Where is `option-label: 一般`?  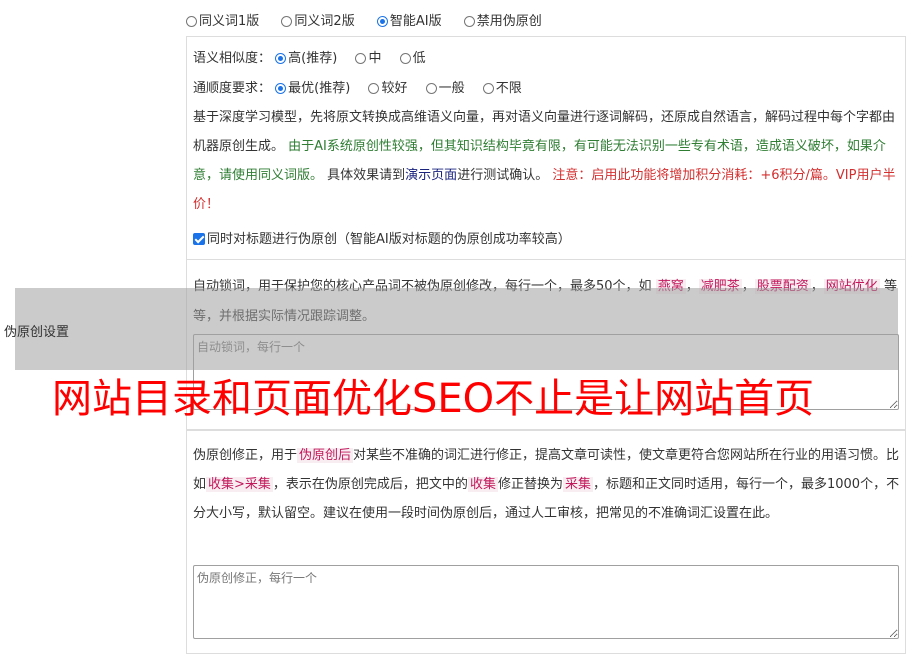 option-label: 一般 is located at coordinates (451, 88).